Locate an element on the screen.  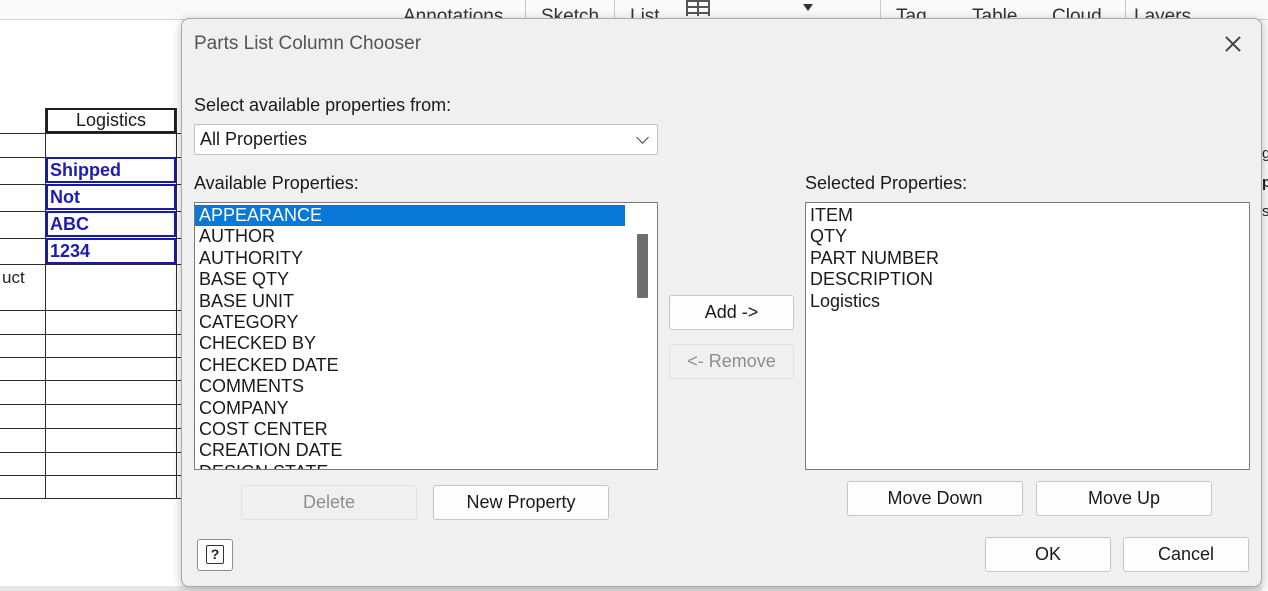
list-item: COST CENTER is located at coordinates (415, 429).